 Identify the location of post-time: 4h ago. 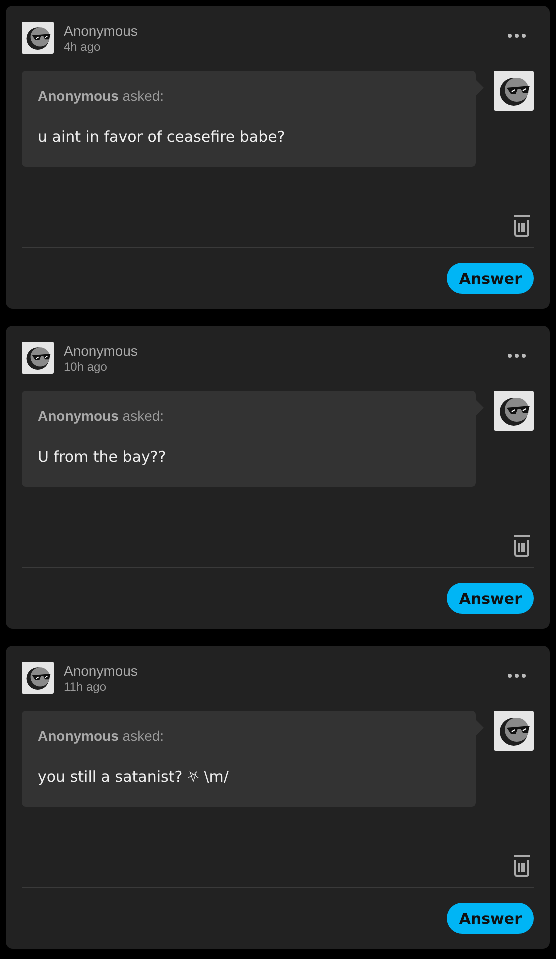
(83, 47).